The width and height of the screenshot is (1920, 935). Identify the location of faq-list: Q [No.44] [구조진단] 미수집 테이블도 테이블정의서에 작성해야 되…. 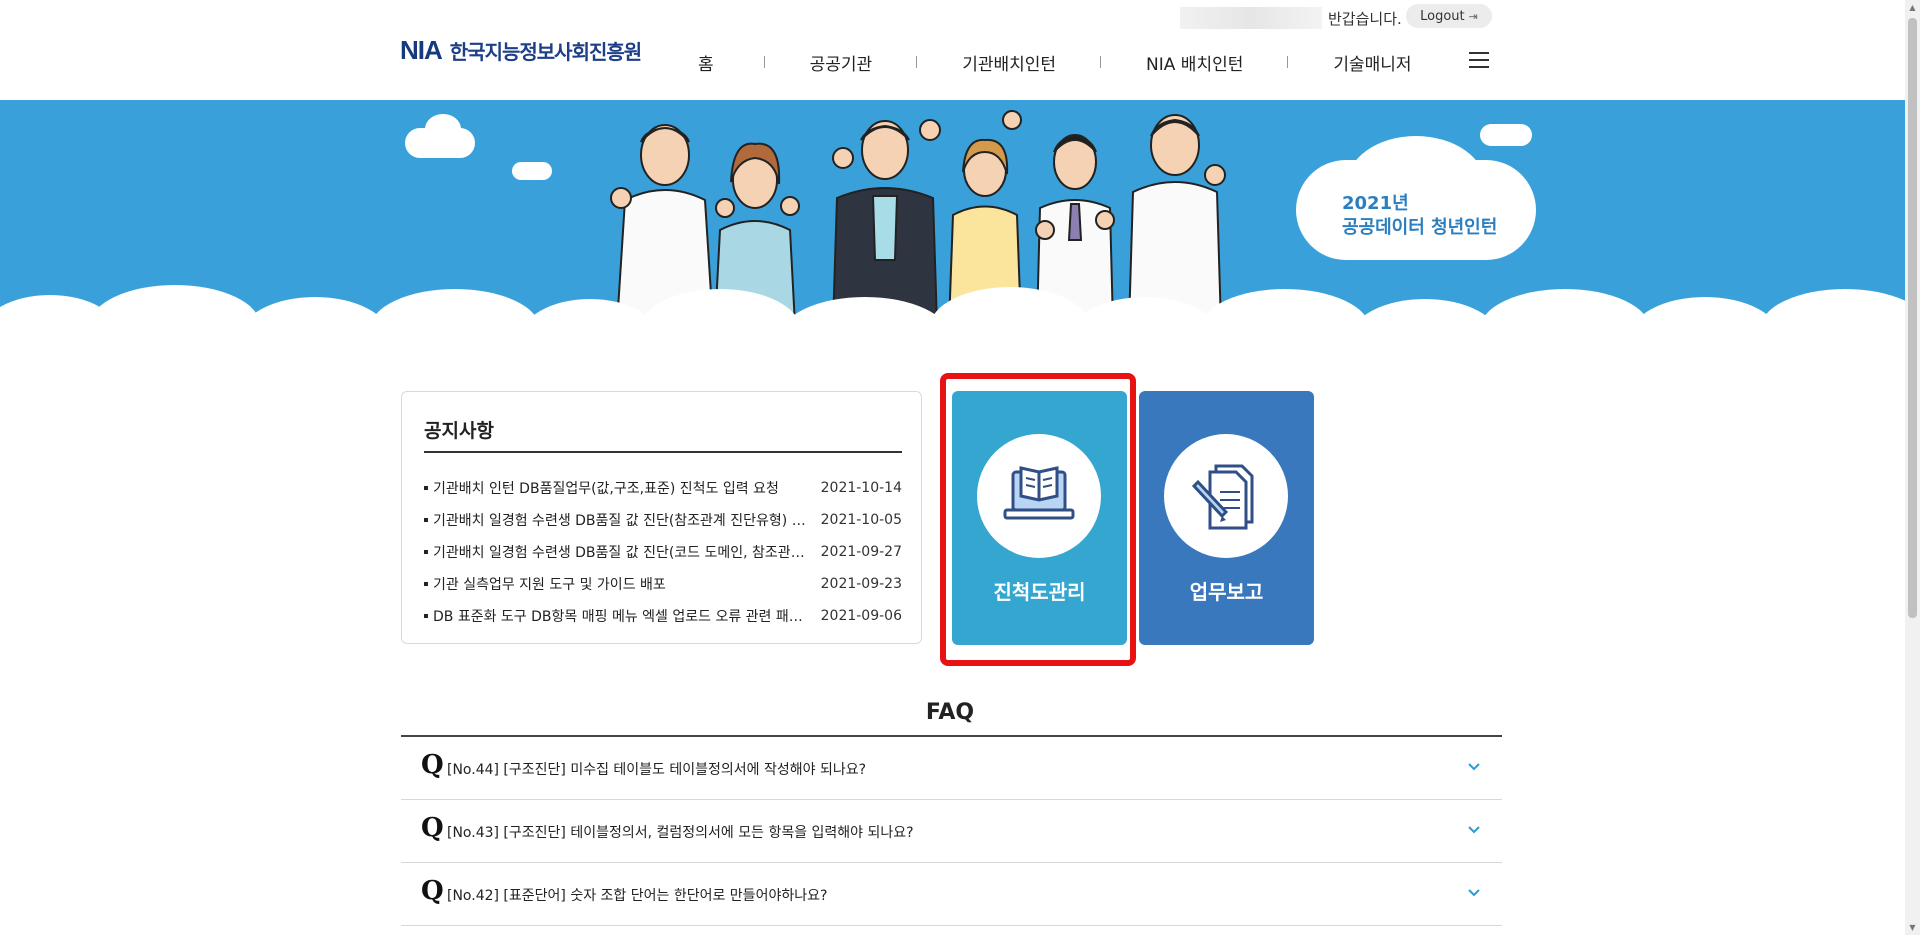
(951, 831).